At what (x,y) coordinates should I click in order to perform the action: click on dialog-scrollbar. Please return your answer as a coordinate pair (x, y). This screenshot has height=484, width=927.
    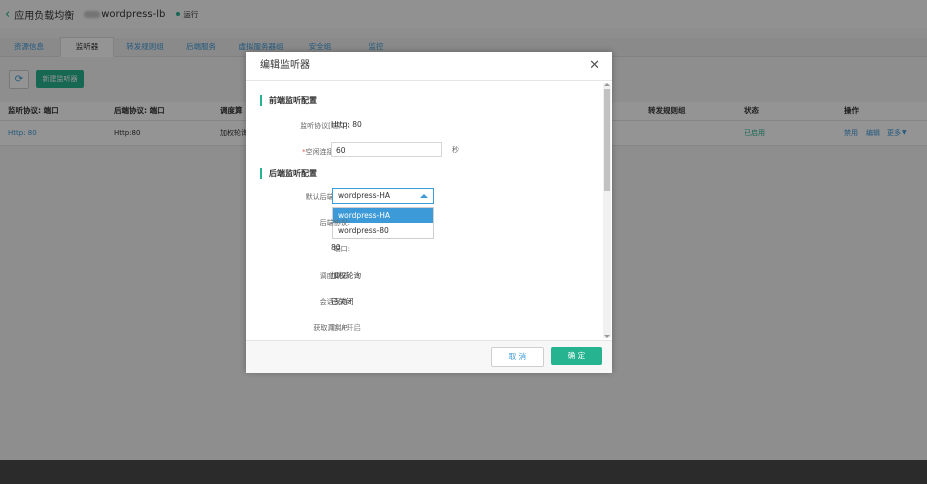
    Looking at the image, I should click on (607, 210).